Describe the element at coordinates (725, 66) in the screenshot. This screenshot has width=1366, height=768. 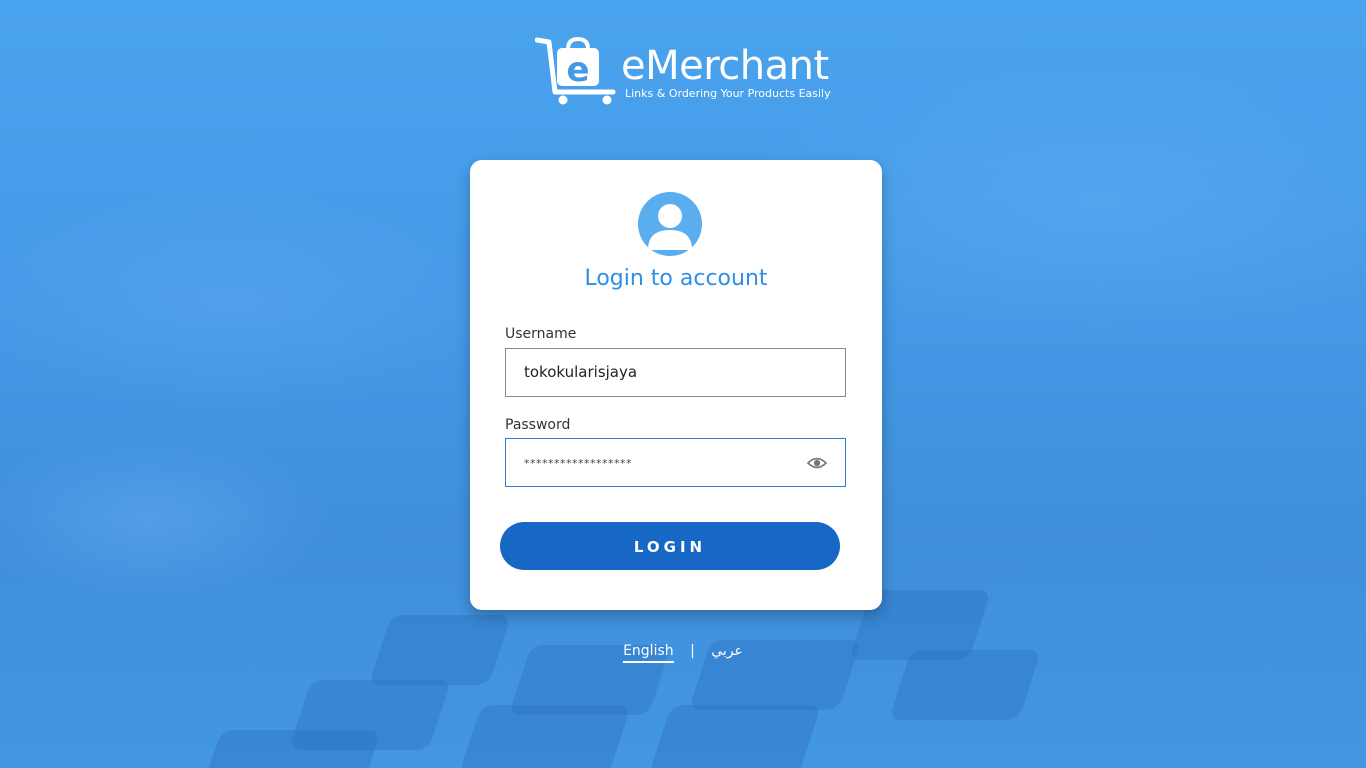
I see `brand-name: eMerchant` at that location.